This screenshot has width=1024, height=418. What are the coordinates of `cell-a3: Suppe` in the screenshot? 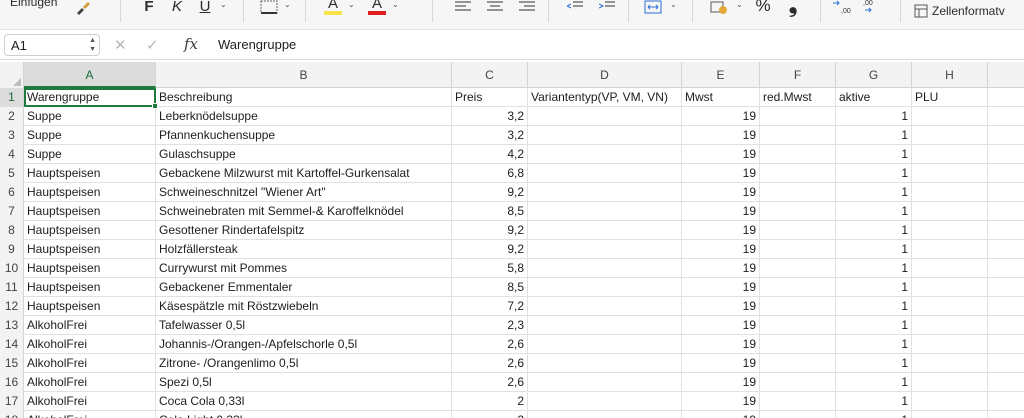 It's located at (90, 135).